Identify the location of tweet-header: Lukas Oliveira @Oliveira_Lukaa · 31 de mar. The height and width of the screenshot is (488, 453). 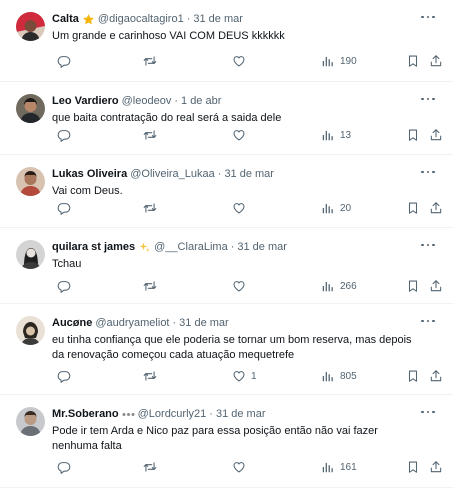
(163, 174).